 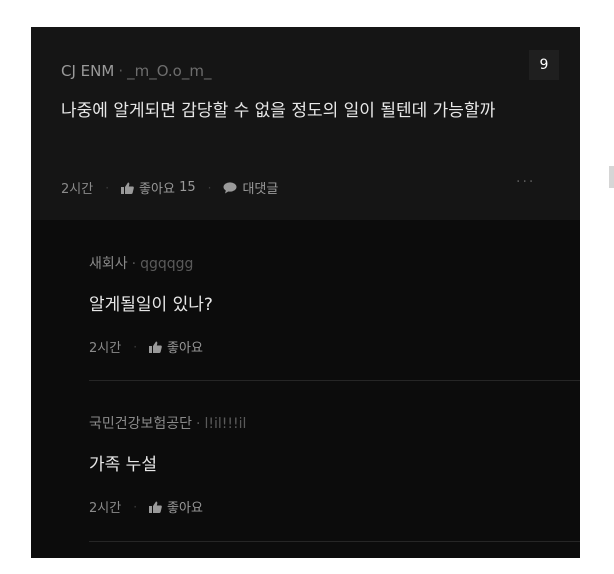 What do you see at coordinates (544, 65) in the screenshot?
I see `comment-badge: 9` at bounding box center [544, 65].